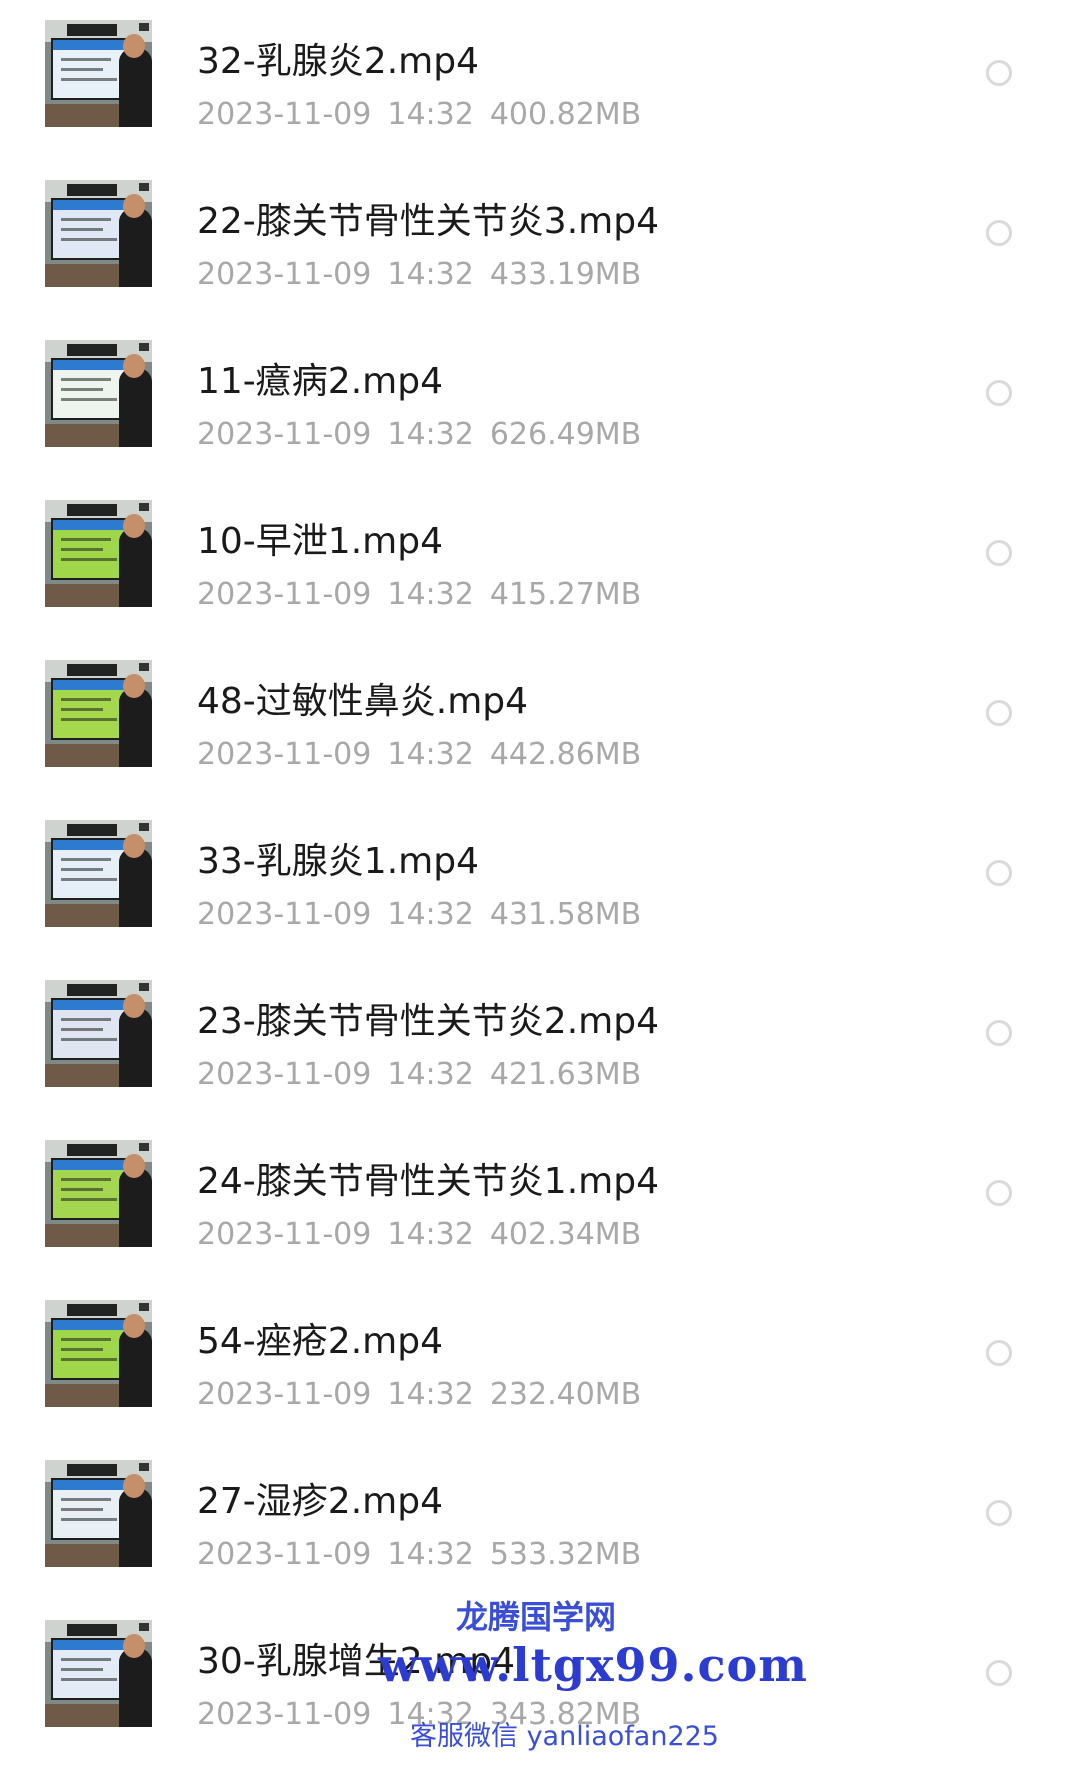  Describe the element at coordinates (338, 861) in the screenshot. I see `file-name: 33-乳腺炎1.mp4` at that location.